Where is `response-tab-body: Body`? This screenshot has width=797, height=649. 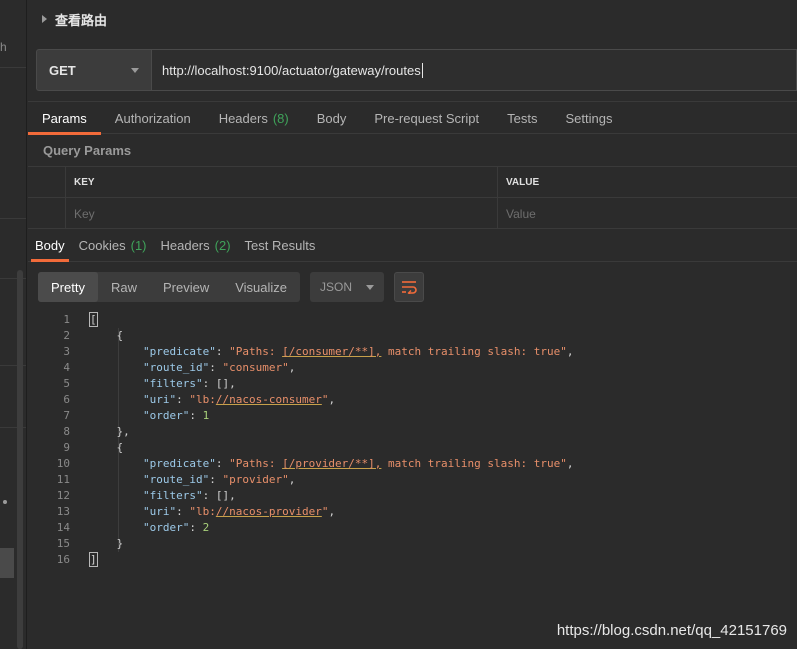
response-tab-body: Body is located at coordinates (50, 245).